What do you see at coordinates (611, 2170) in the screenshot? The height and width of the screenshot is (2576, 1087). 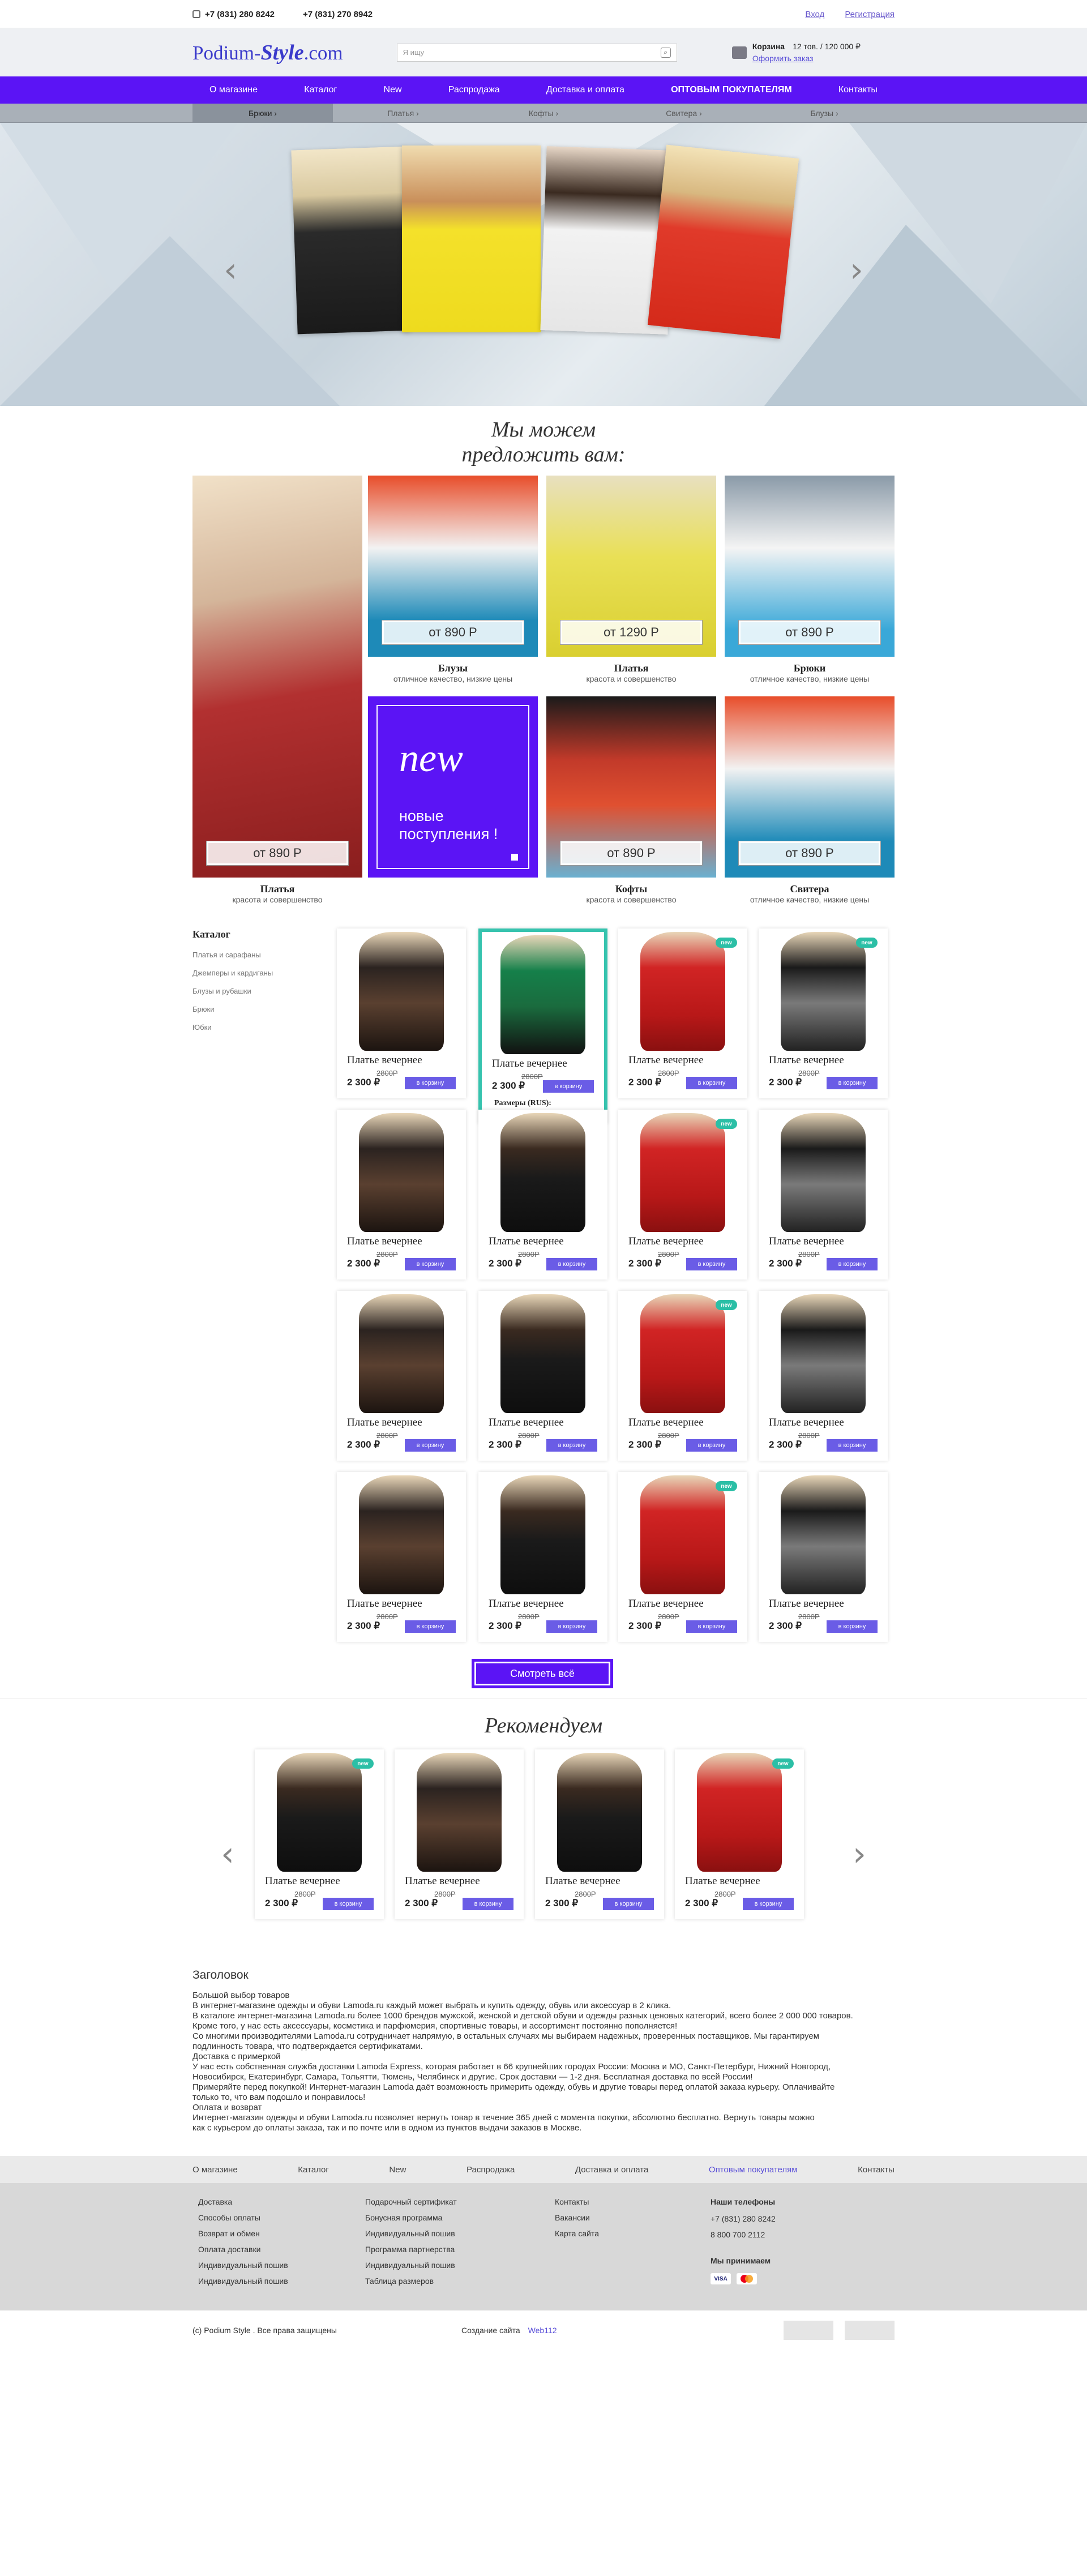 I see `footer-nav-item: Доставка и оплата` at bounding box center [611, 2170].